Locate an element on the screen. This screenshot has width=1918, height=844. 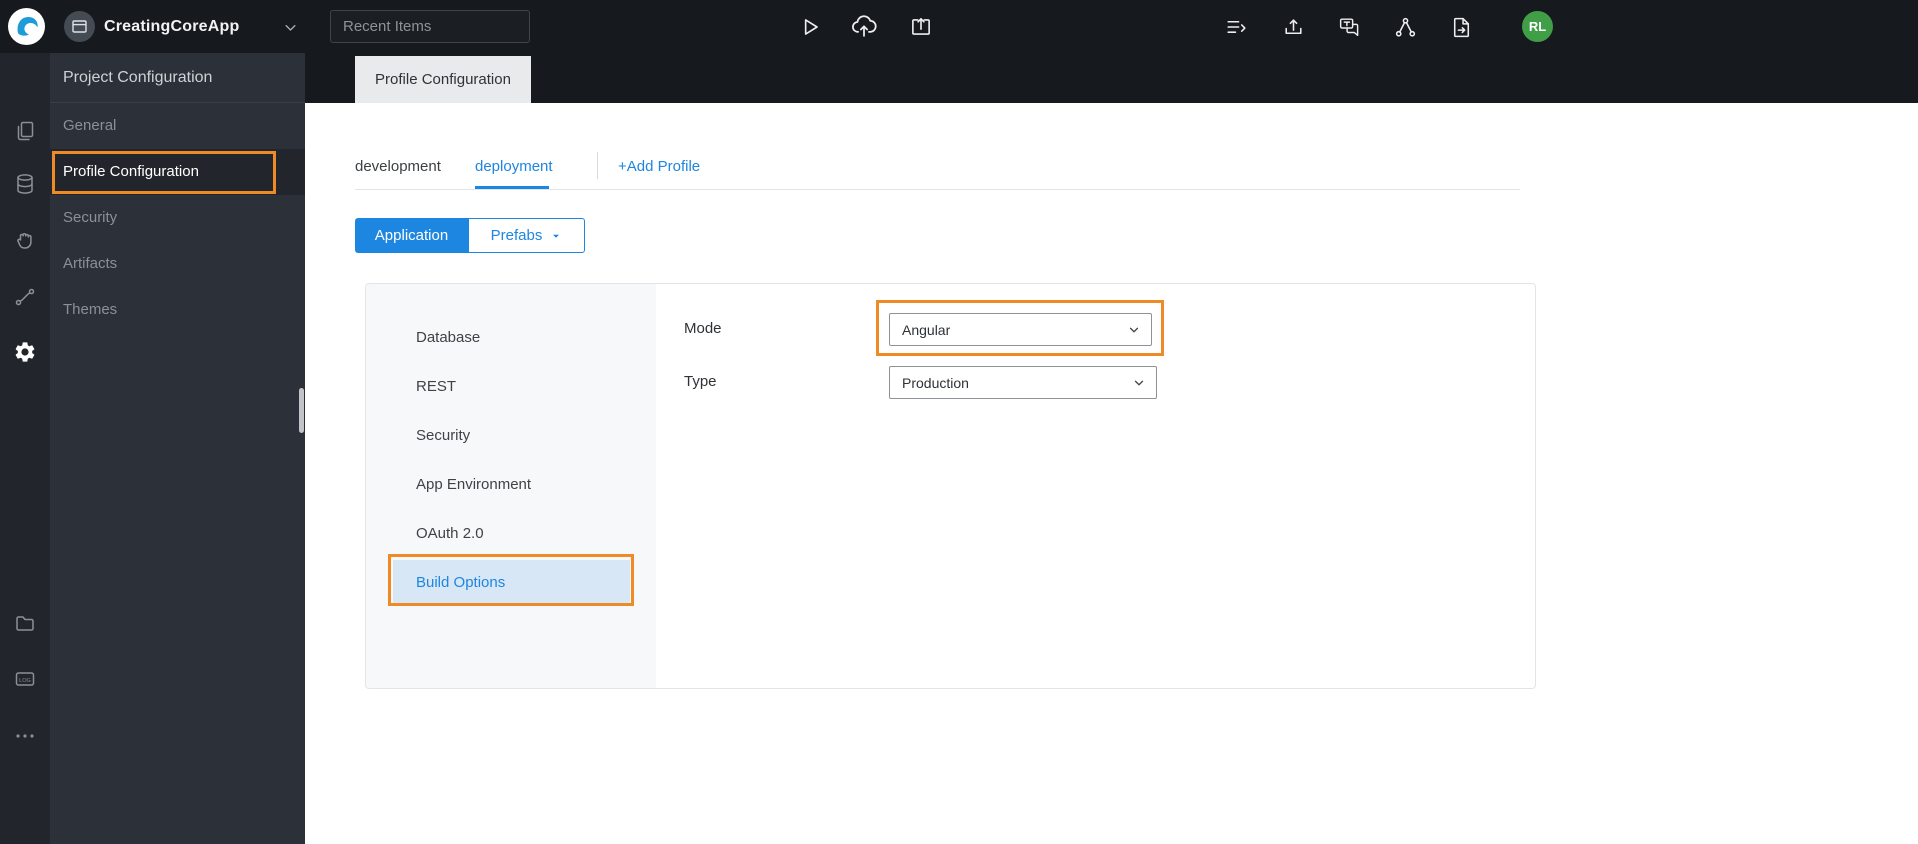
menu-item-label: Security is located at coordinates (443, 435).